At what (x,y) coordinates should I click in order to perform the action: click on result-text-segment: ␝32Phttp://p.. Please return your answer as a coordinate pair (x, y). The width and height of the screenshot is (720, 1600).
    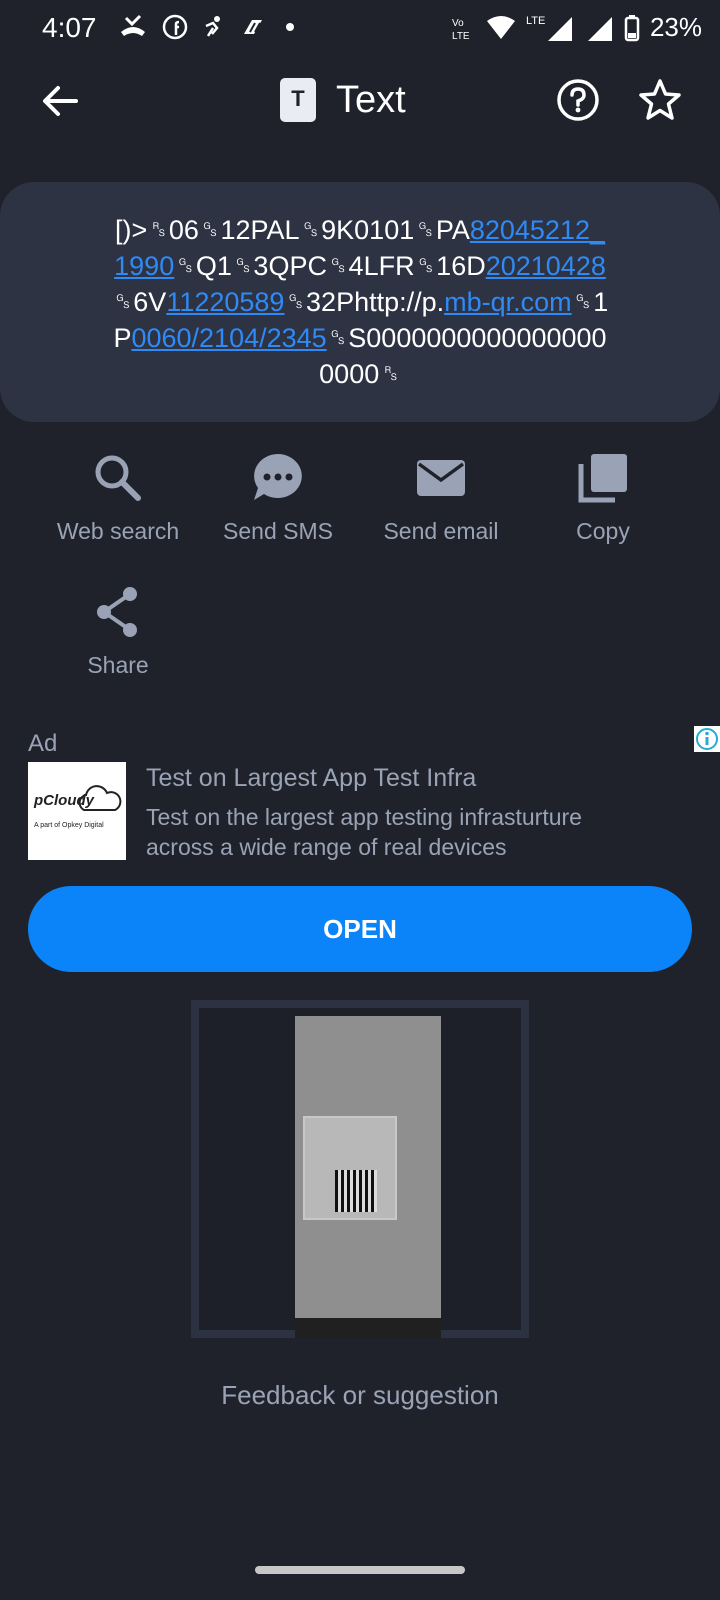
    Looking at the image, I should click on (364, 302).